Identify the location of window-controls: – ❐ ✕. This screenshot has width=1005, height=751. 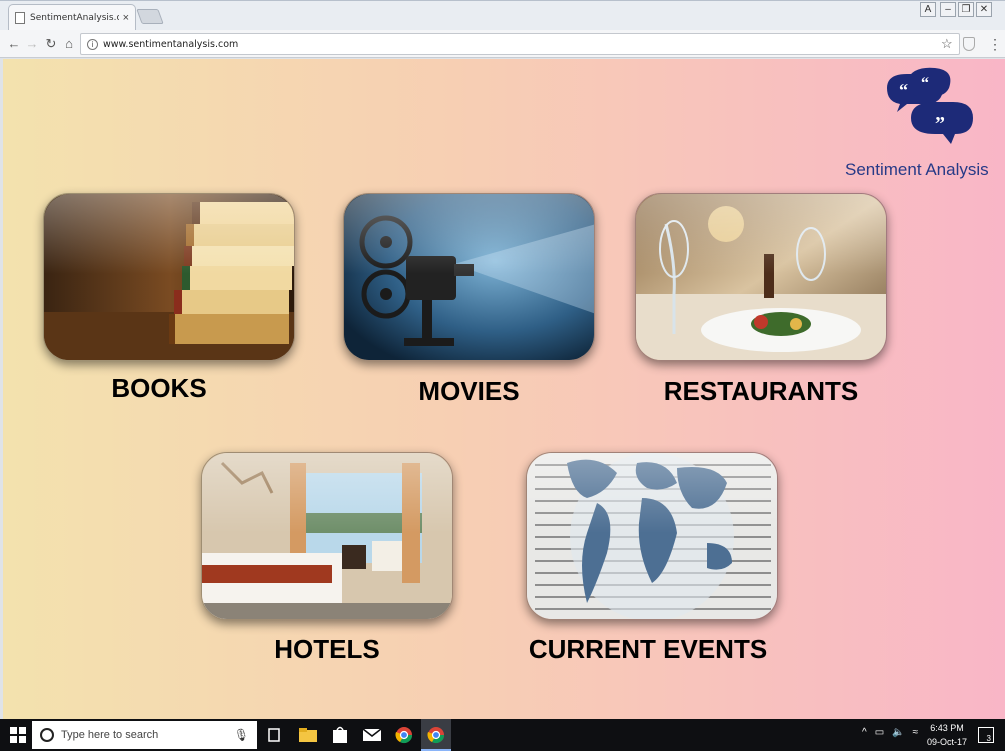
(966, 9).